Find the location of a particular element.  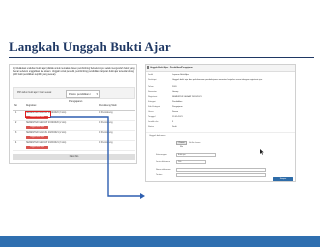

field-label: Status is located at coordinates (151, 126).